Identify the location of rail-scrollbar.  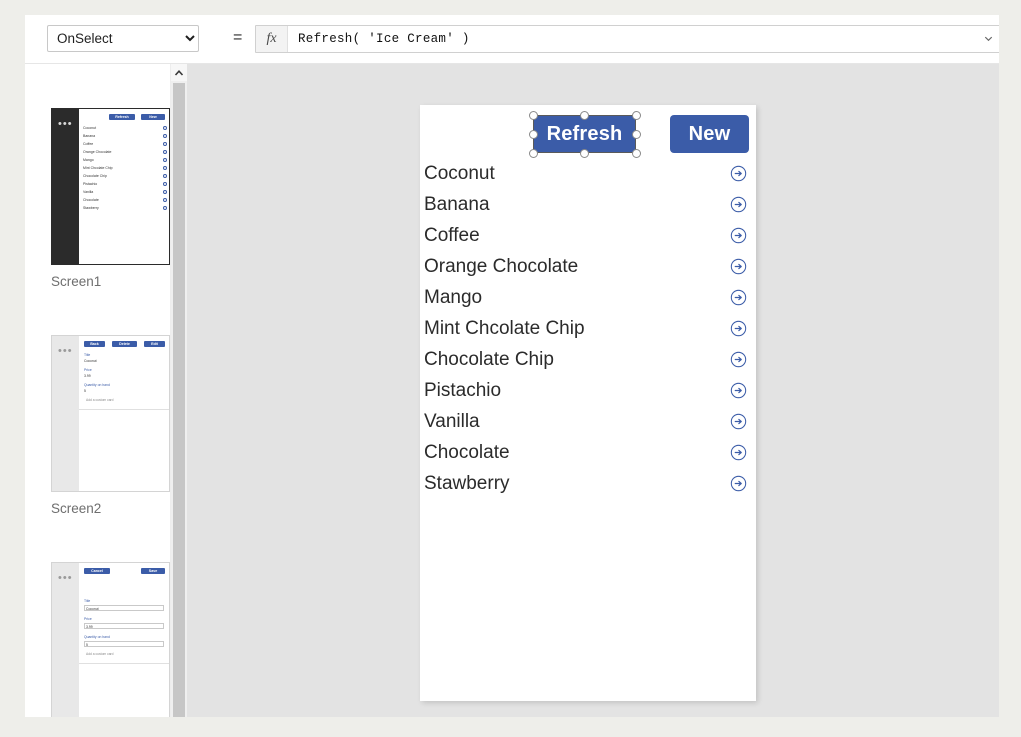
(178, 390).